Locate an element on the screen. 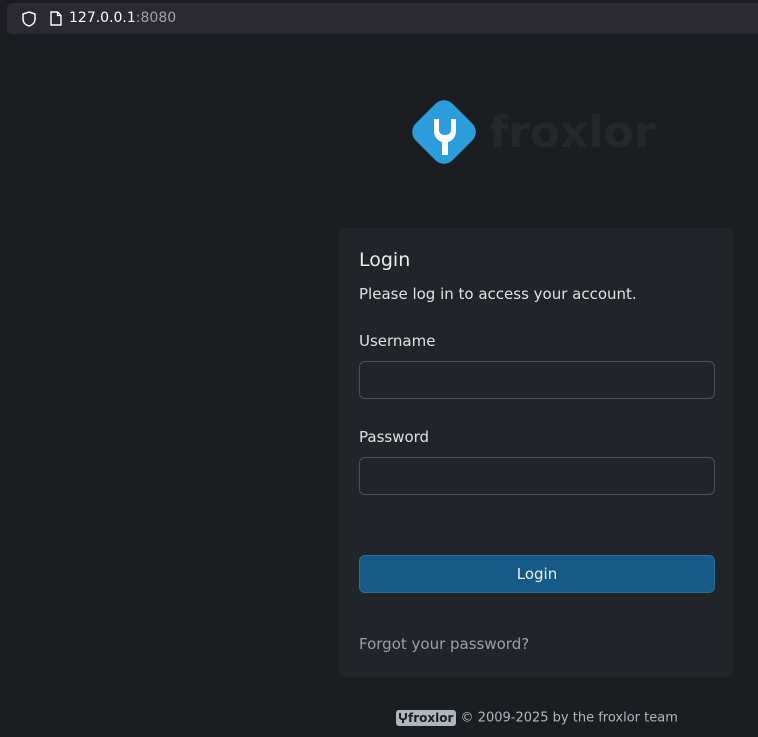 The height and width of the screenshot is (737, 758). url-text: 127.0.0.1:8080 is located at coordinates (122, 18).